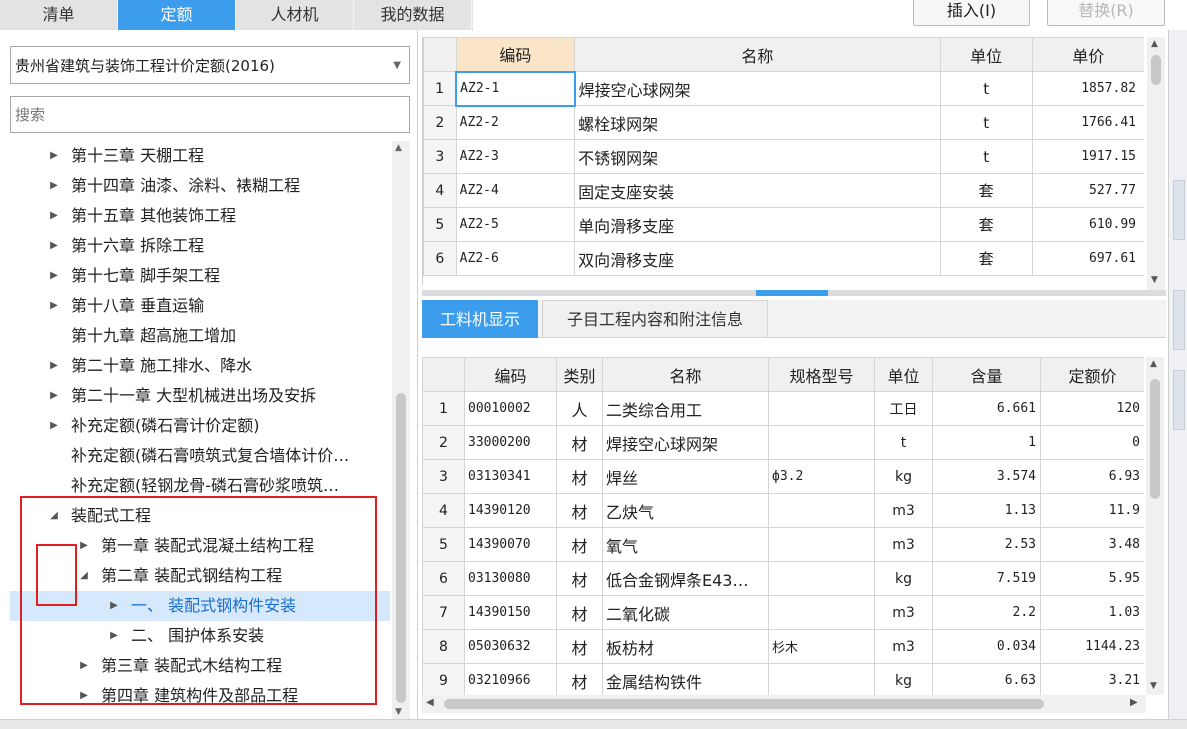  What do you see at coordinates (125, 306) in the screenshot?
I see `tree-item: ▶ 第十八章 垂直运输` at bounding box center [125, 306].